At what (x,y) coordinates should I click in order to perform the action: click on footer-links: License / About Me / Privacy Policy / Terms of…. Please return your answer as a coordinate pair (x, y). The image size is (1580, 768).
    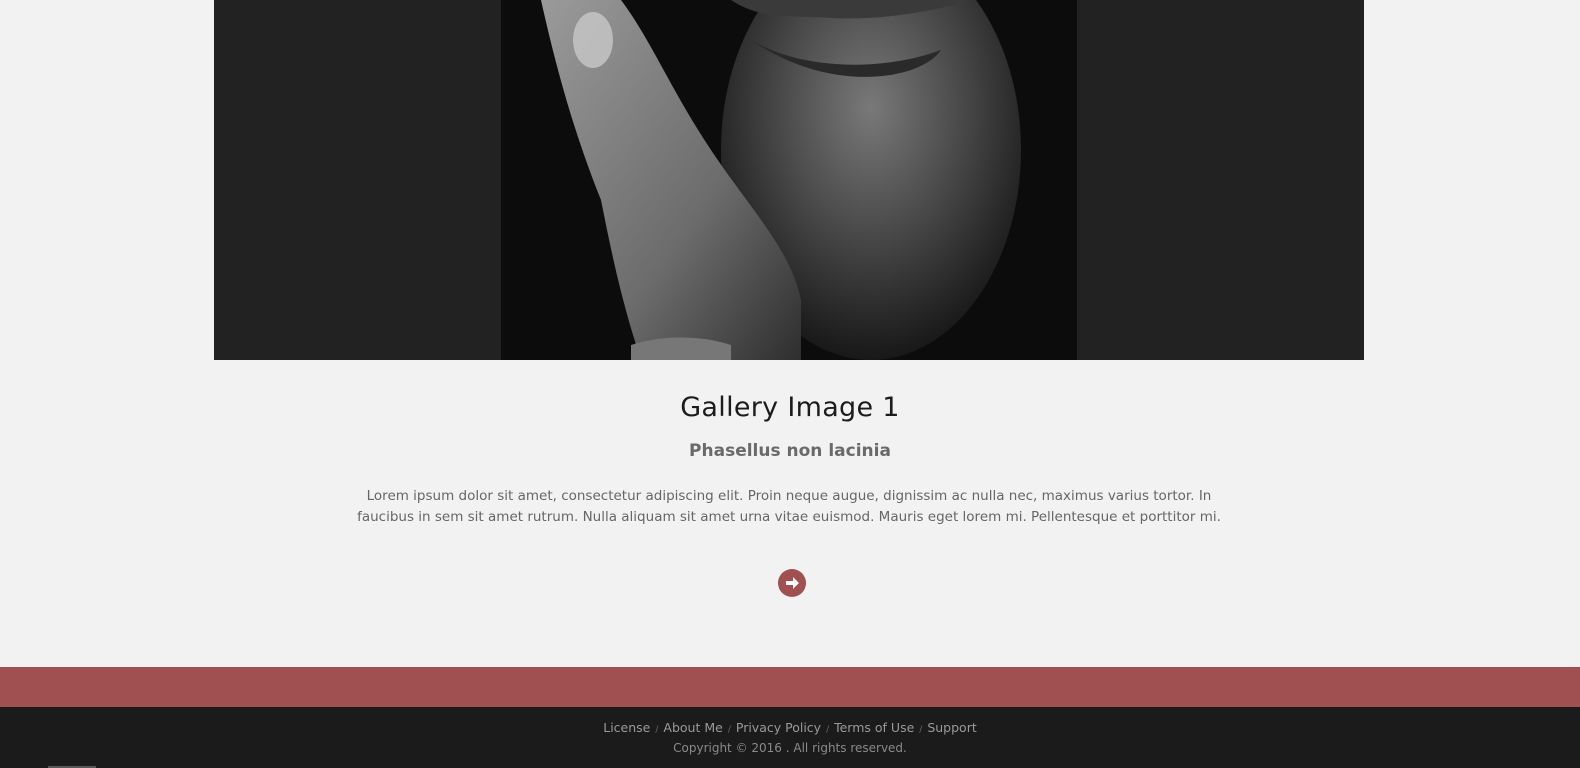
    Looking at the image, I should click on (790, 729).